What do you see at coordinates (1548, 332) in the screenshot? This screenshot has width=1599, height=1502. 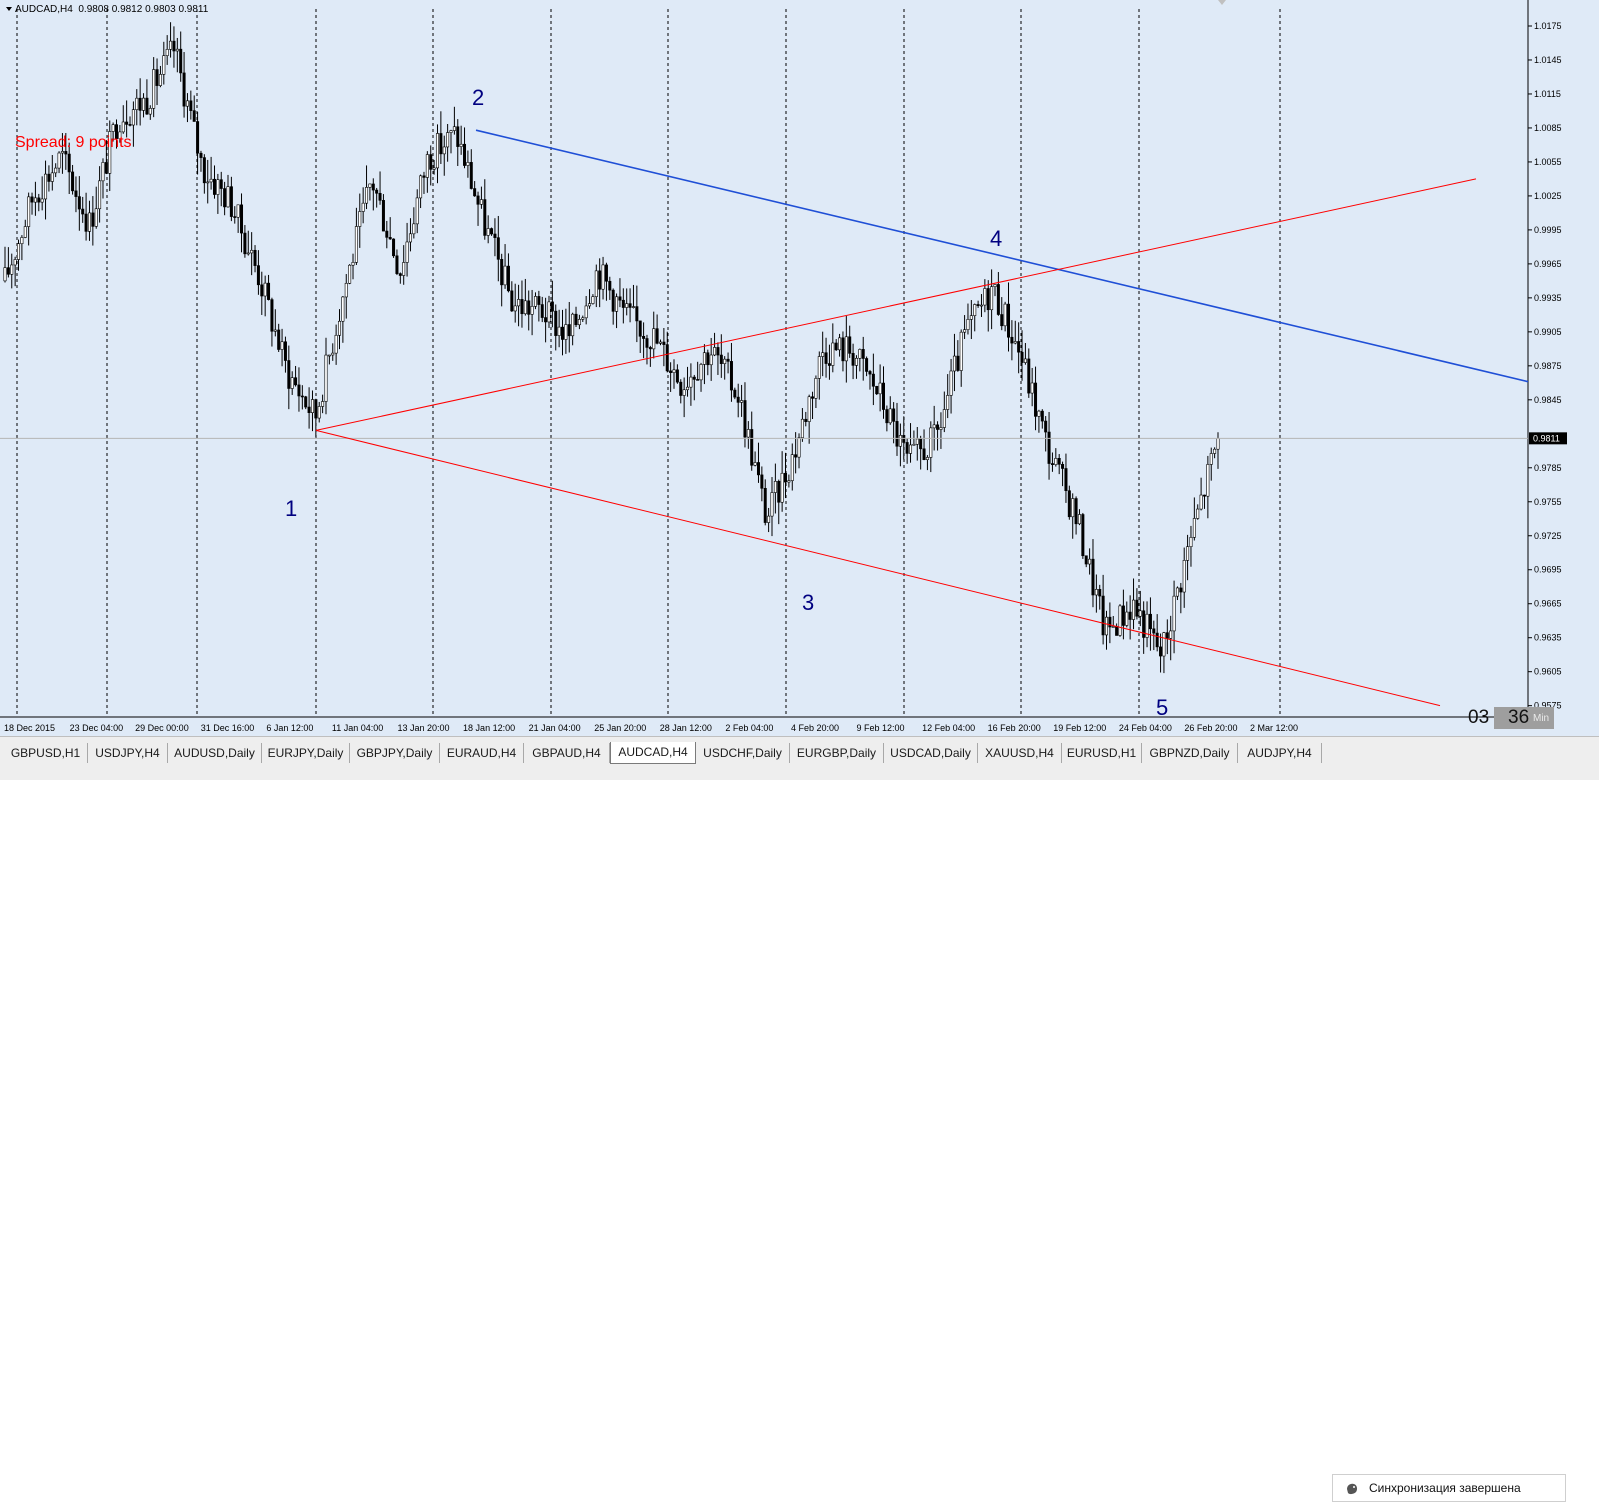 I see `y-tick-label: 0.9905` at bounding box center [1548, 332].